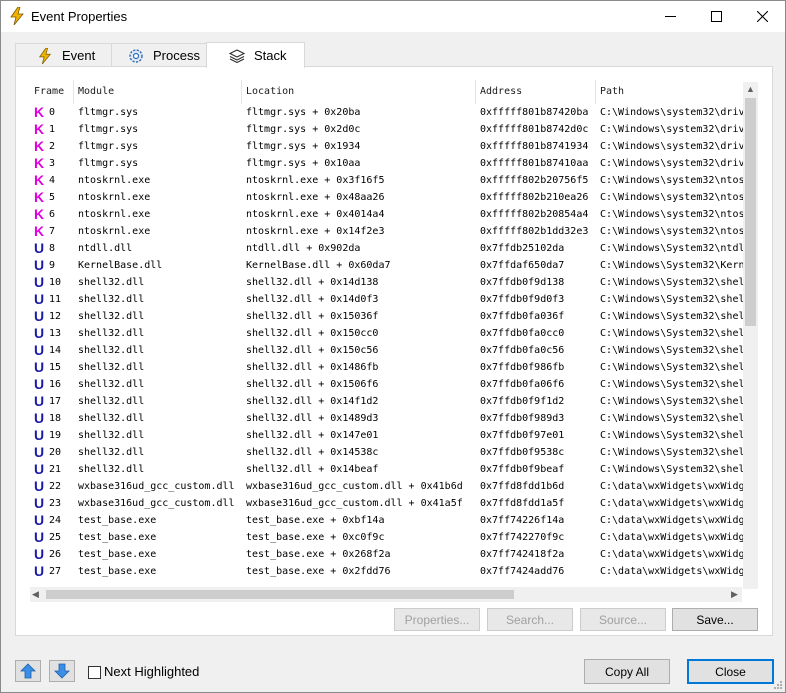 The width and height of the screenshot is (786, 693). What do you see at coordinates (312, 384) in the screenshot?
I see `cell-location: shell32.dll + 0x1506f6` at bounding box center [312, 384].